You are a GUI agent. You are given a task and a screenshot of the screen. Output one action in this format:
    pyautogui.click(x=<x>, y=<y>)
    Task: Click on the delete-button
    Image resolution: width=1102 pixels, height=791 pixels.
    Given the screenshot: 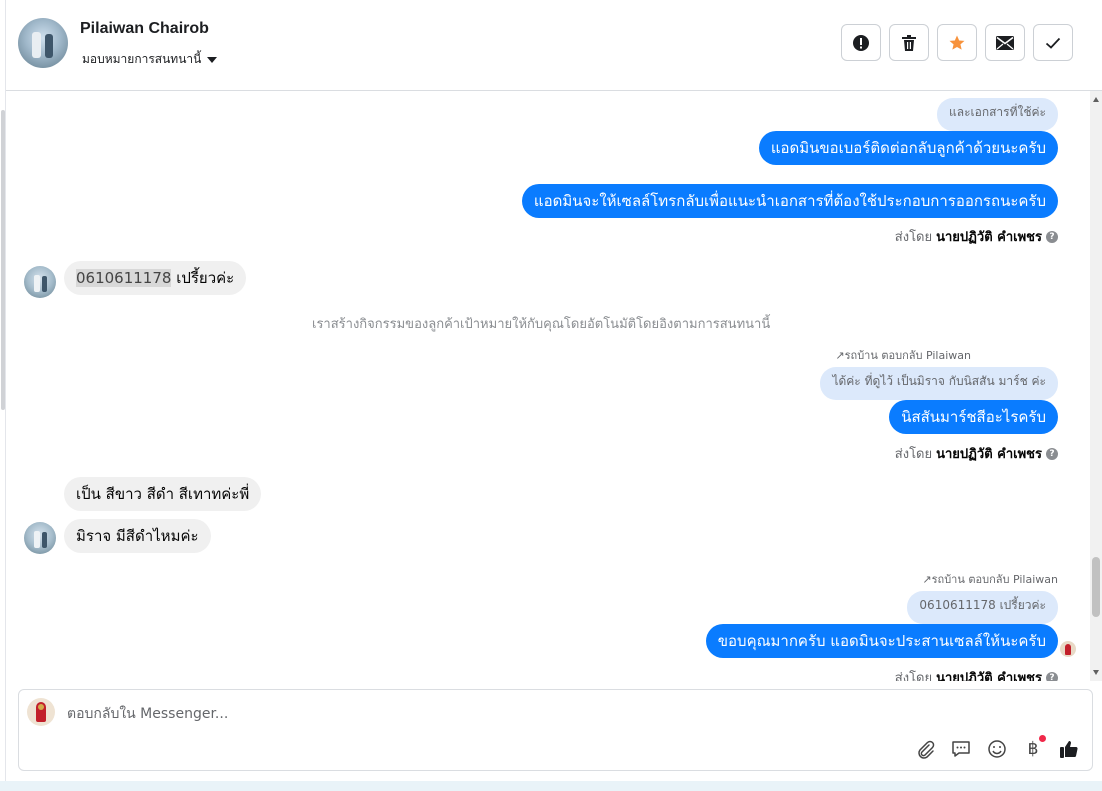 What is the action you would take?
    pyautogui.click(x=909, y=42)
    